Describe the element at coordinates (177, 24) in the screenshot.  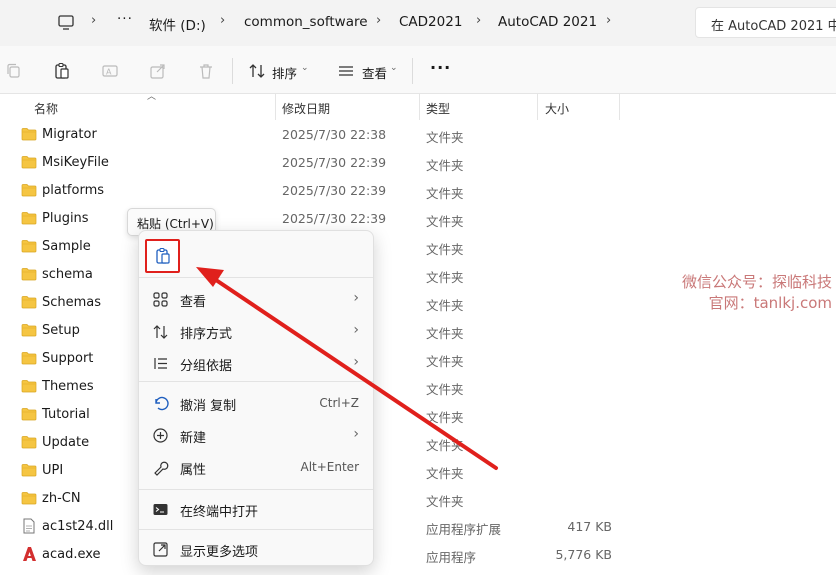
I see `breadcrumb-drive: 软件 (D:)` at that location.